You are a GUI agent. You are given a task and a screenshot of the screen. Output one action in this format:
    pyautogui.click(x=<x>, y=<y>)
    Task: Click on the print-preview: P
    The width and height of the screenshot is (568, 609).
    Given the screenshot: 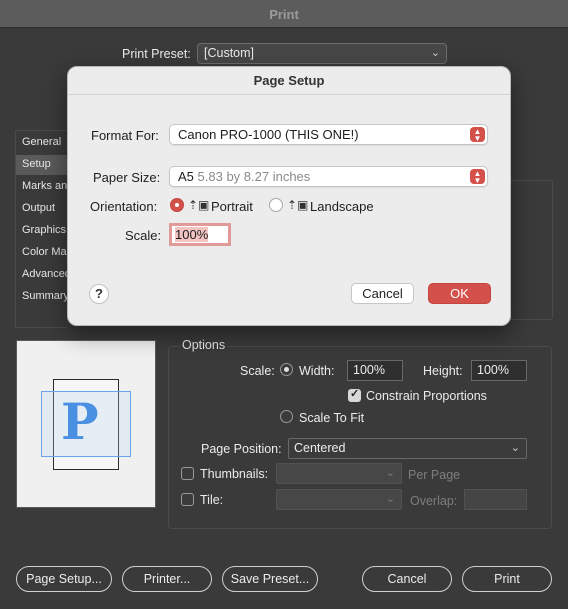 What is the action you would take?
    pyautogui.click(x=86, y=424)
    